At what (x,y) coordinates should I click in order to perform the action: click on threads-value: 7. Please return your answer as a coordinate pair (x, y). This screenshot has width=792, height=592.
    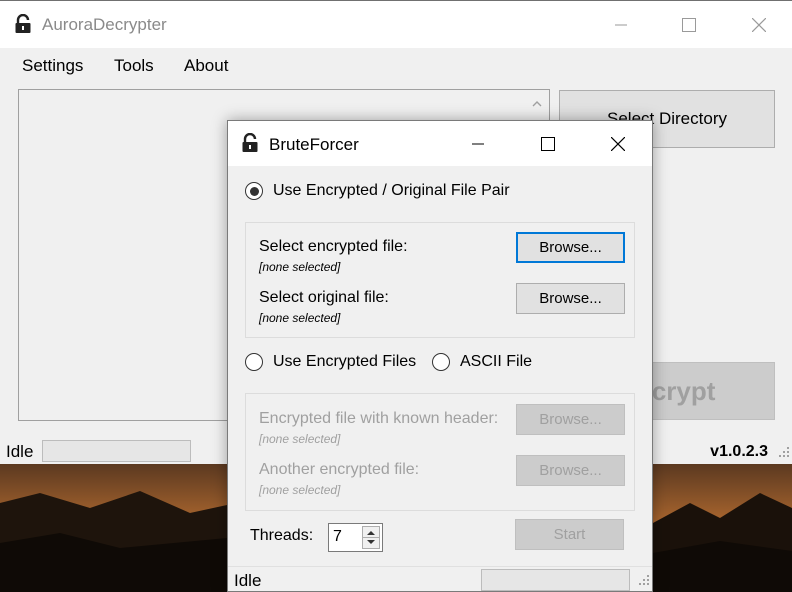
    Looking at the image, I should click on (337, 537).